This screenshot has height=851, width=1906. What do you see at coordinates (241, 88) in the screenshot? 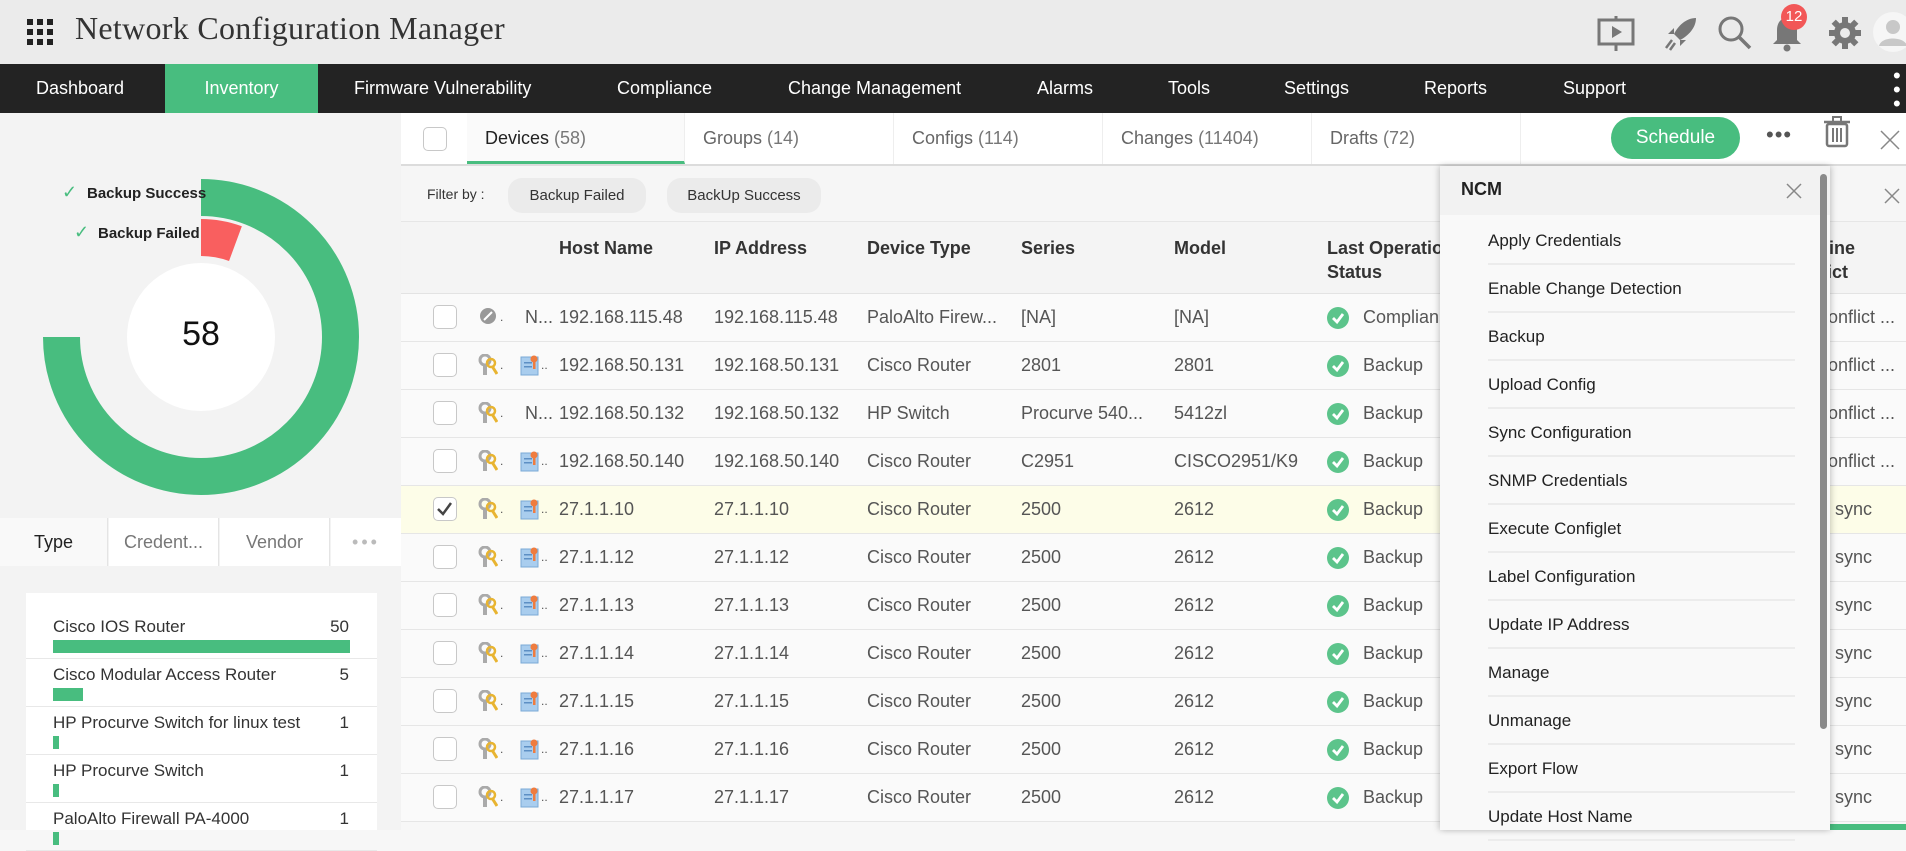
I see `nav-inventory: Inventory` at bounding box center [241, 88].